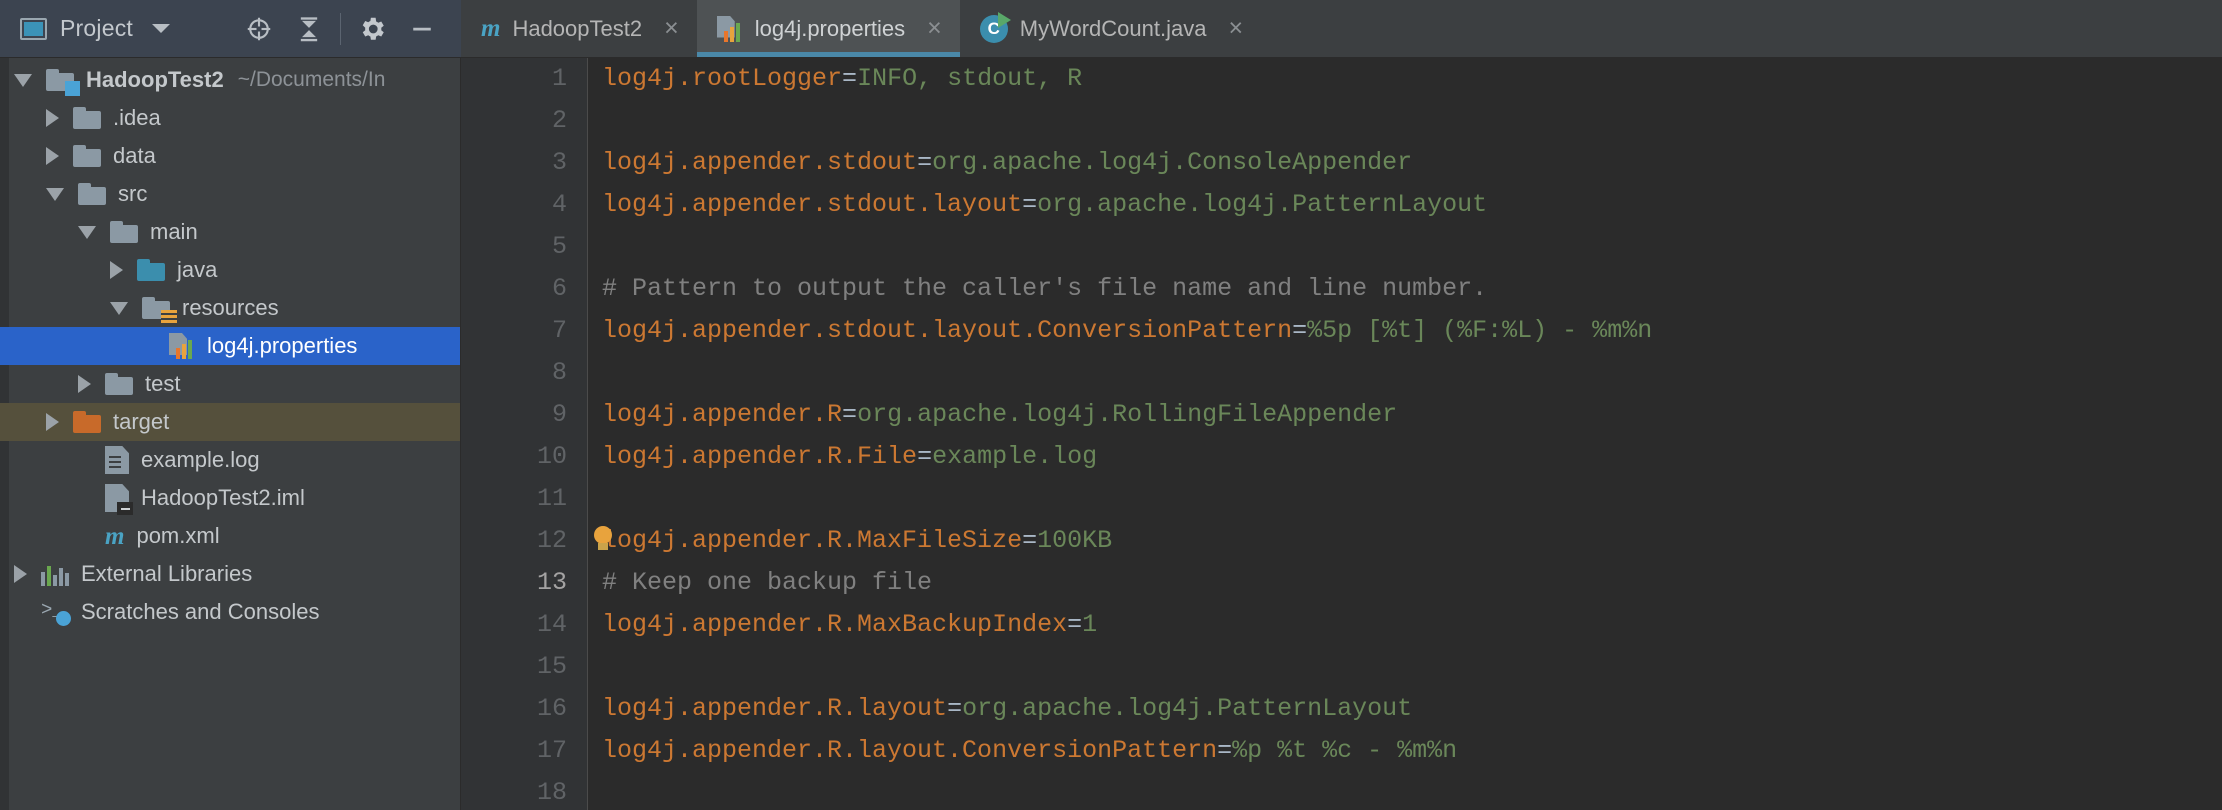  What do you see at coordinates (282, 345) in the screenshot?
I see `tree-row-label: log4j.properties` at bounding box center [282, 345].